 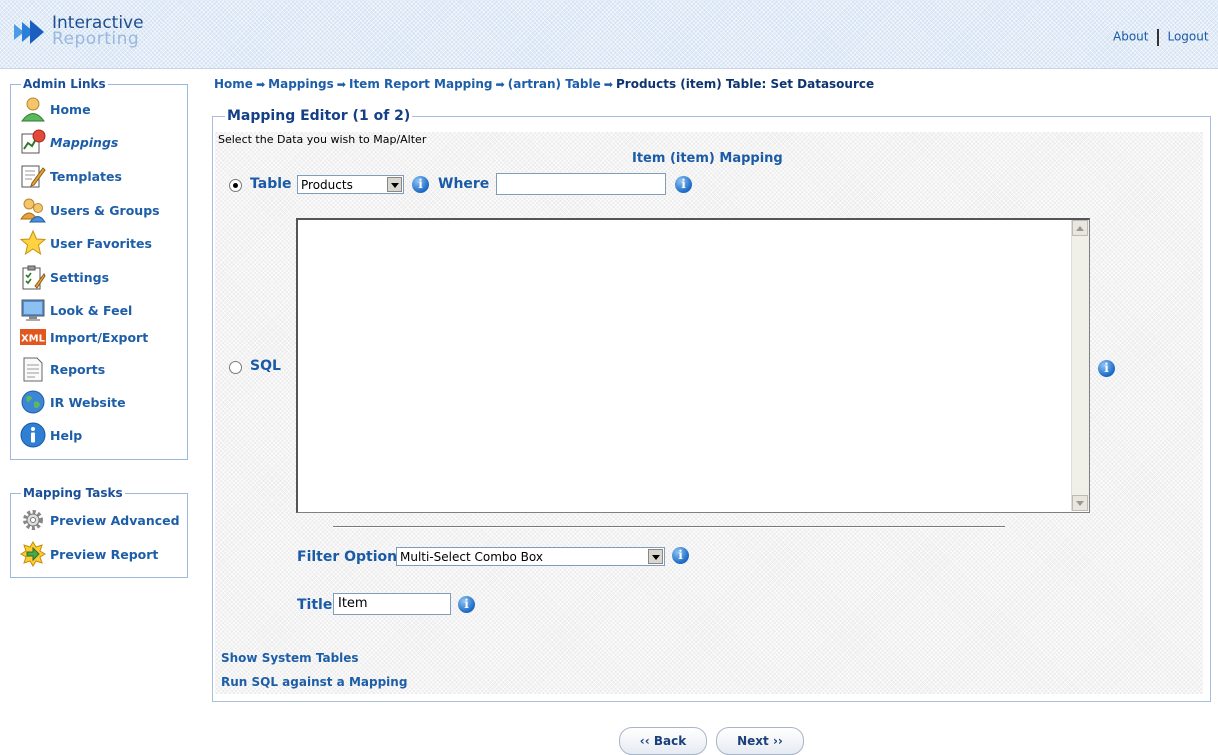 I want to click on breadcrumb-item-report-mapping: Item Report Mapping, so click(x=421, y=84).